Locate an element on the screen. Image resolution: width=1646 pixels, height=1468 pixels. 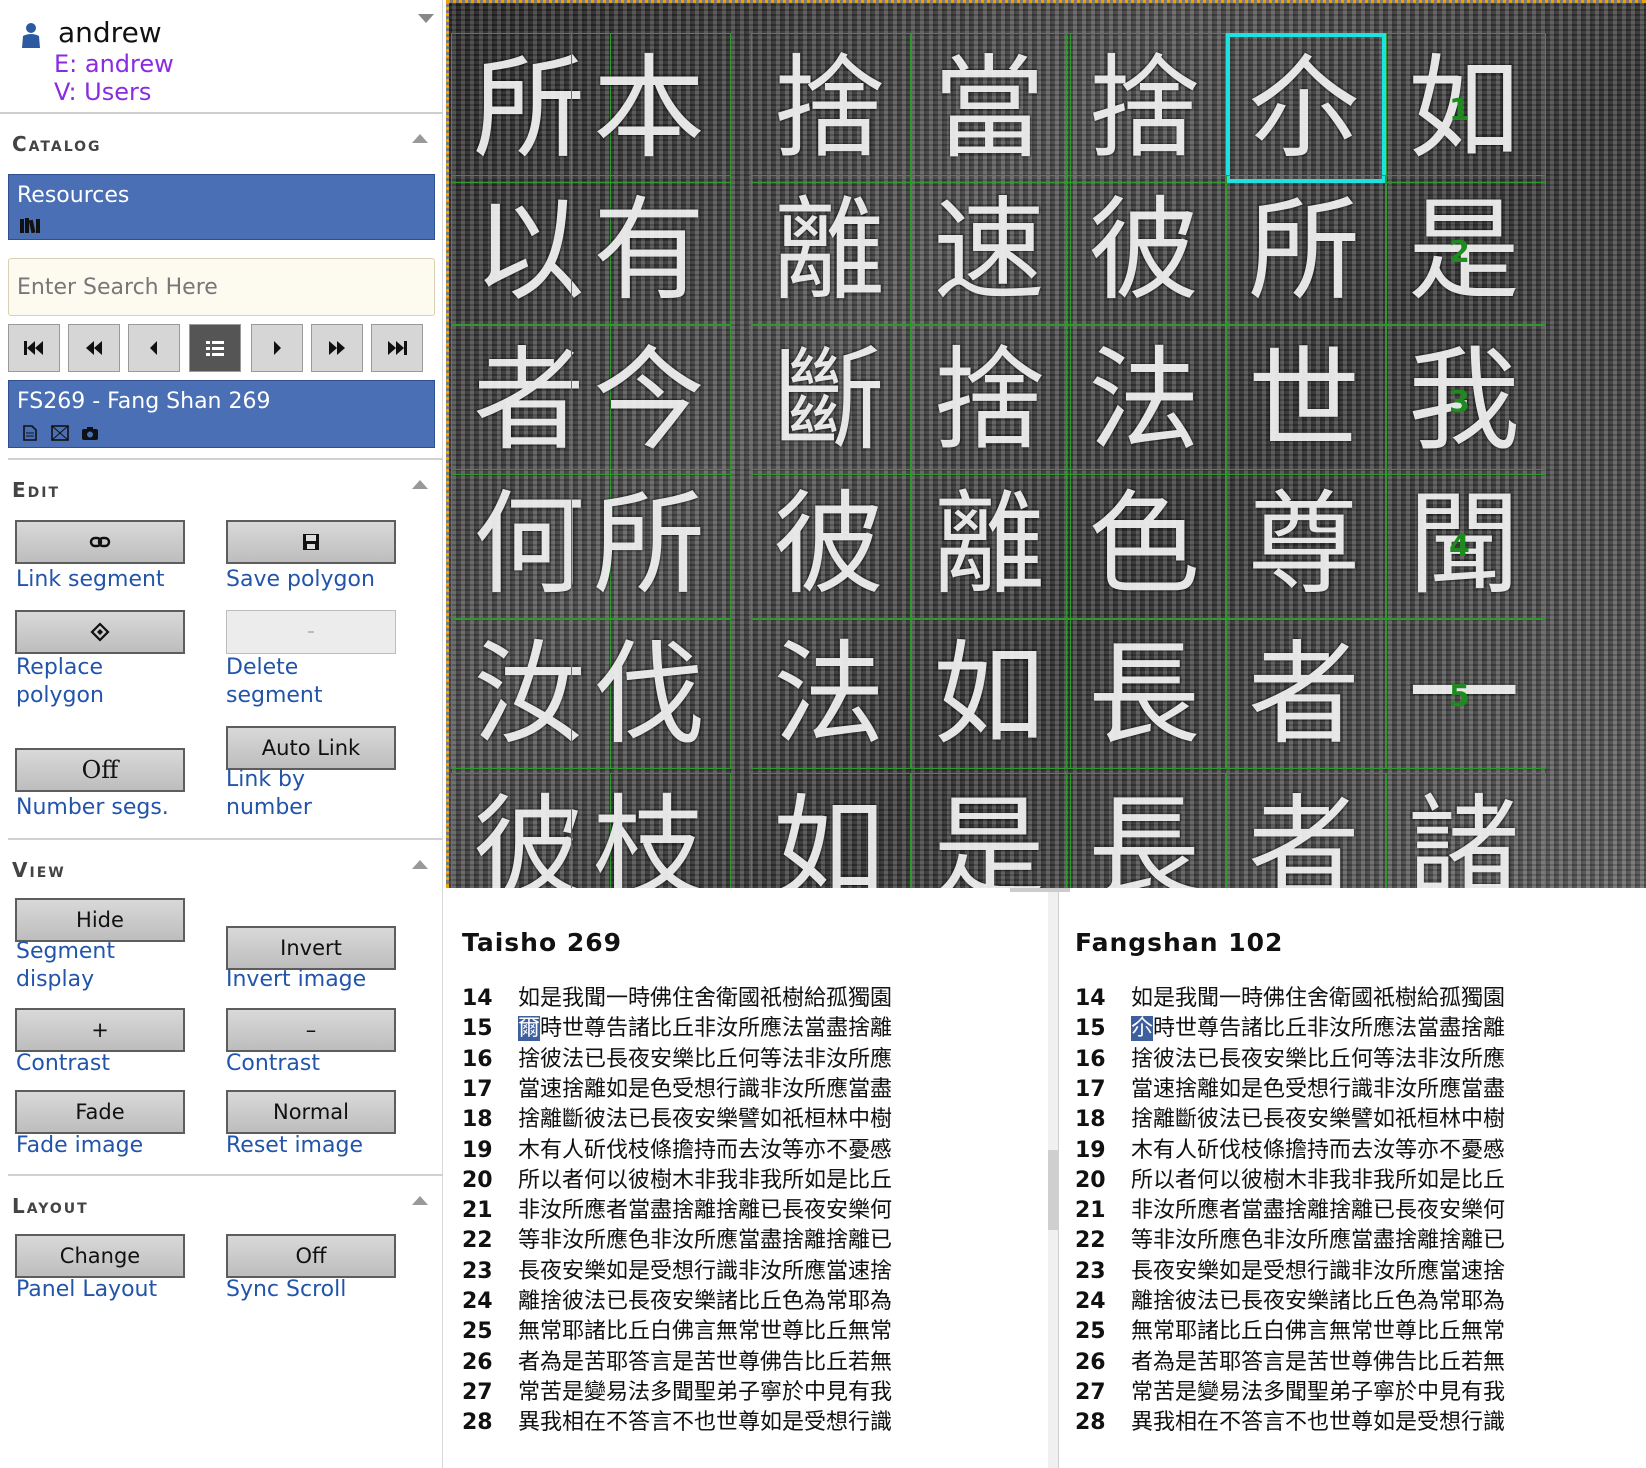
replace-polygon-button is located at coordinates (100, 632).